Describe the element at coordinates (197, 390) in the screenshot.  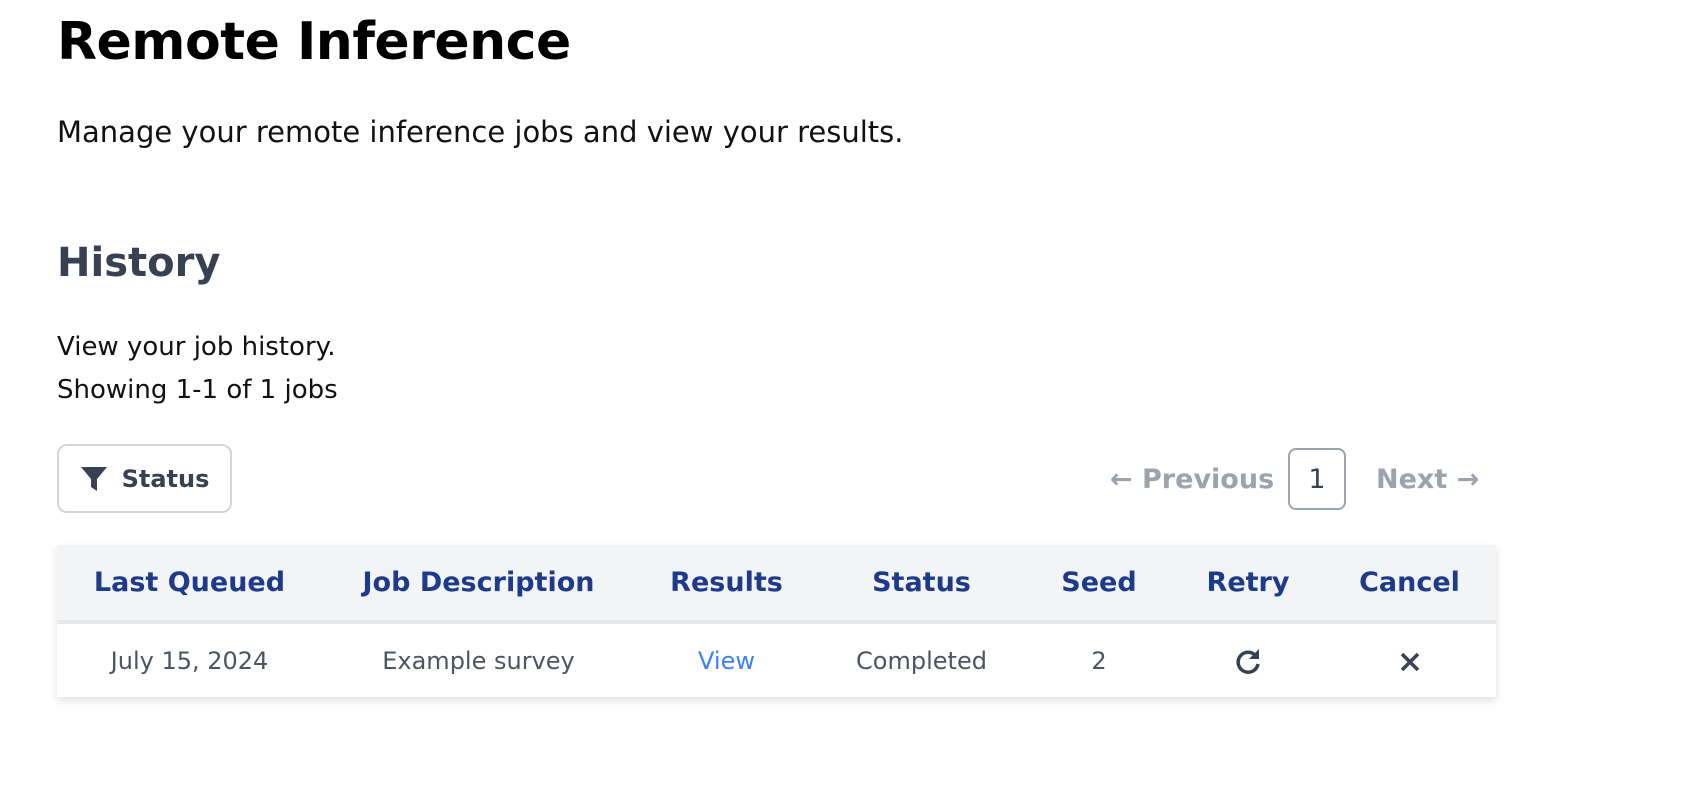
I see `results-count: Showing 1-1 of 1 jobs` at that location.